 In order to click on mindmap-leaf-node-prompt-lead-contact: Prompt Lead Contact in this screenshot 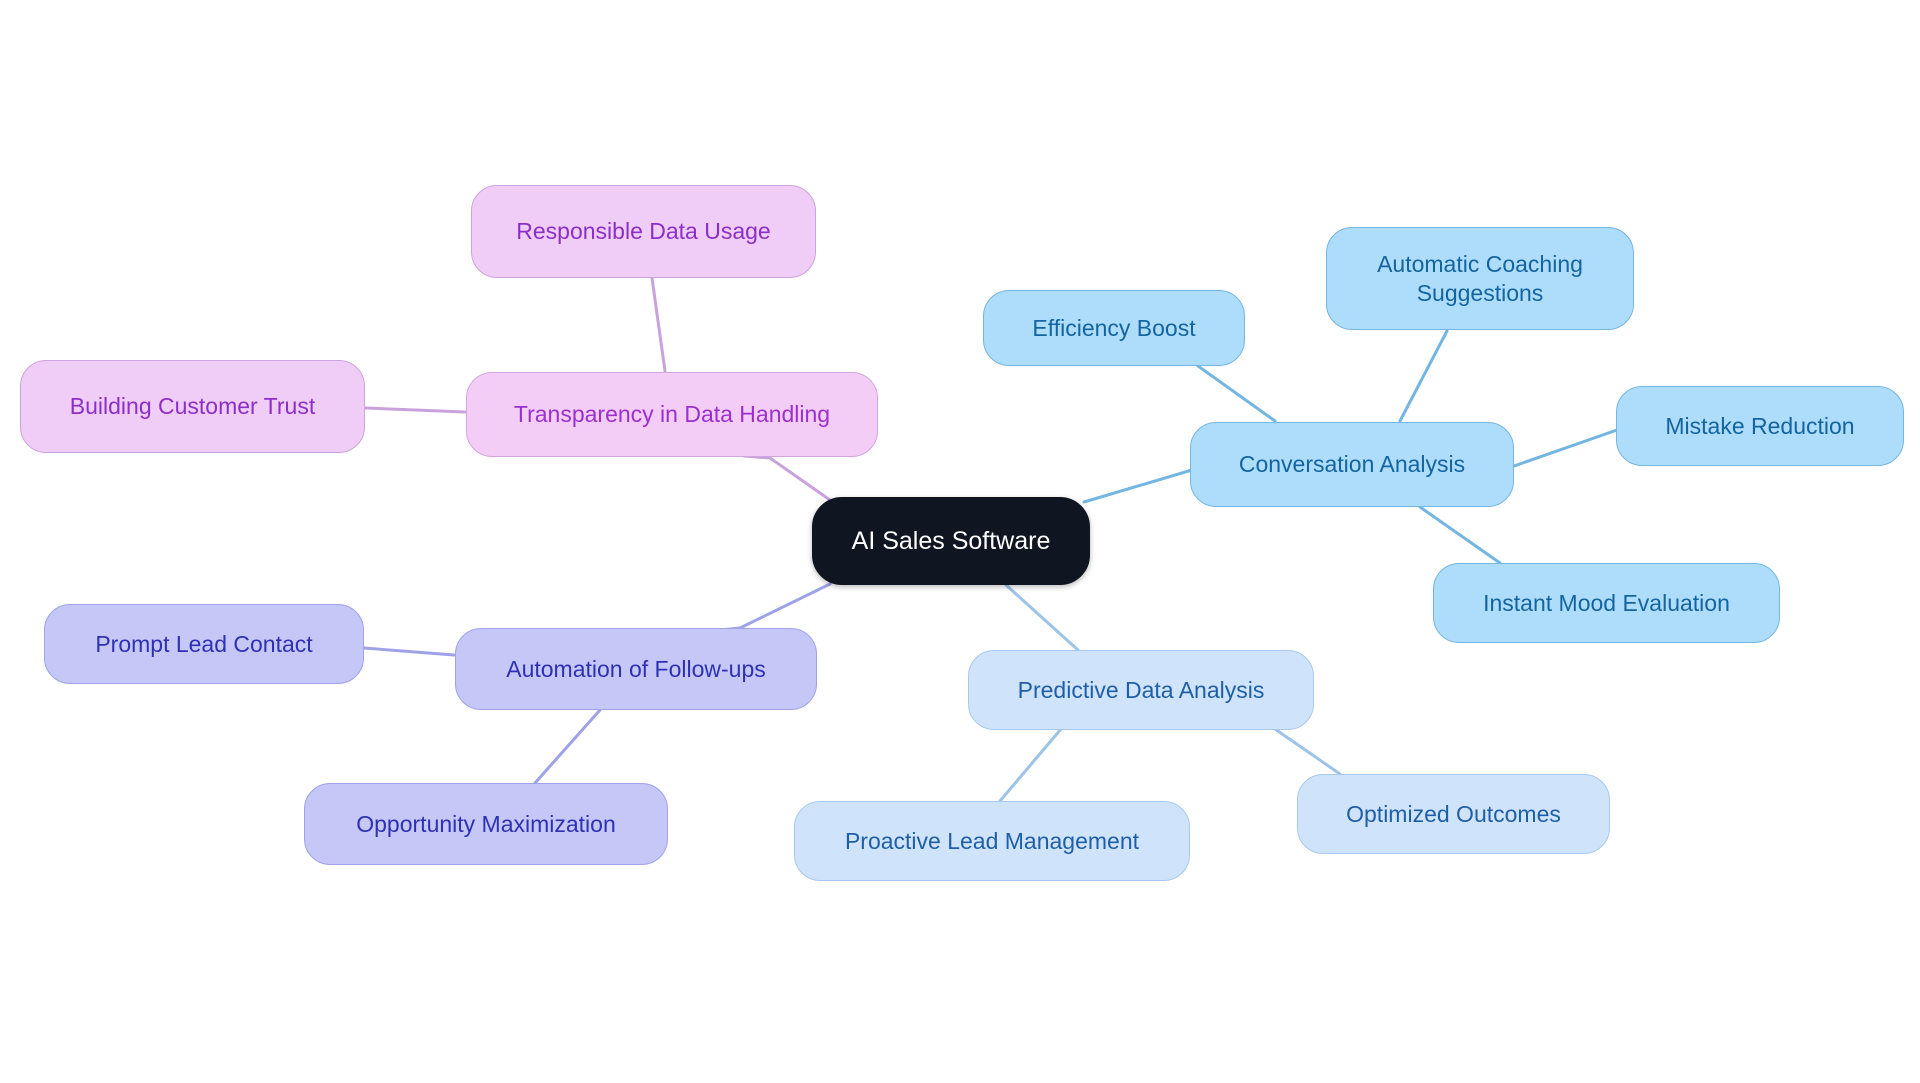, I will do `click(204, 644)`.